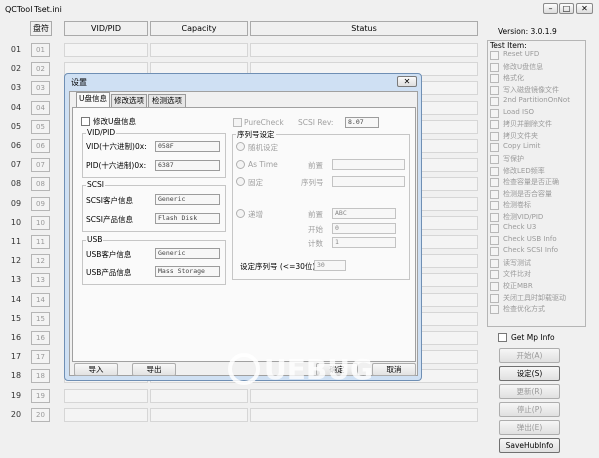  I want to click on eject-button: 弹出(E), so click(529, 427).